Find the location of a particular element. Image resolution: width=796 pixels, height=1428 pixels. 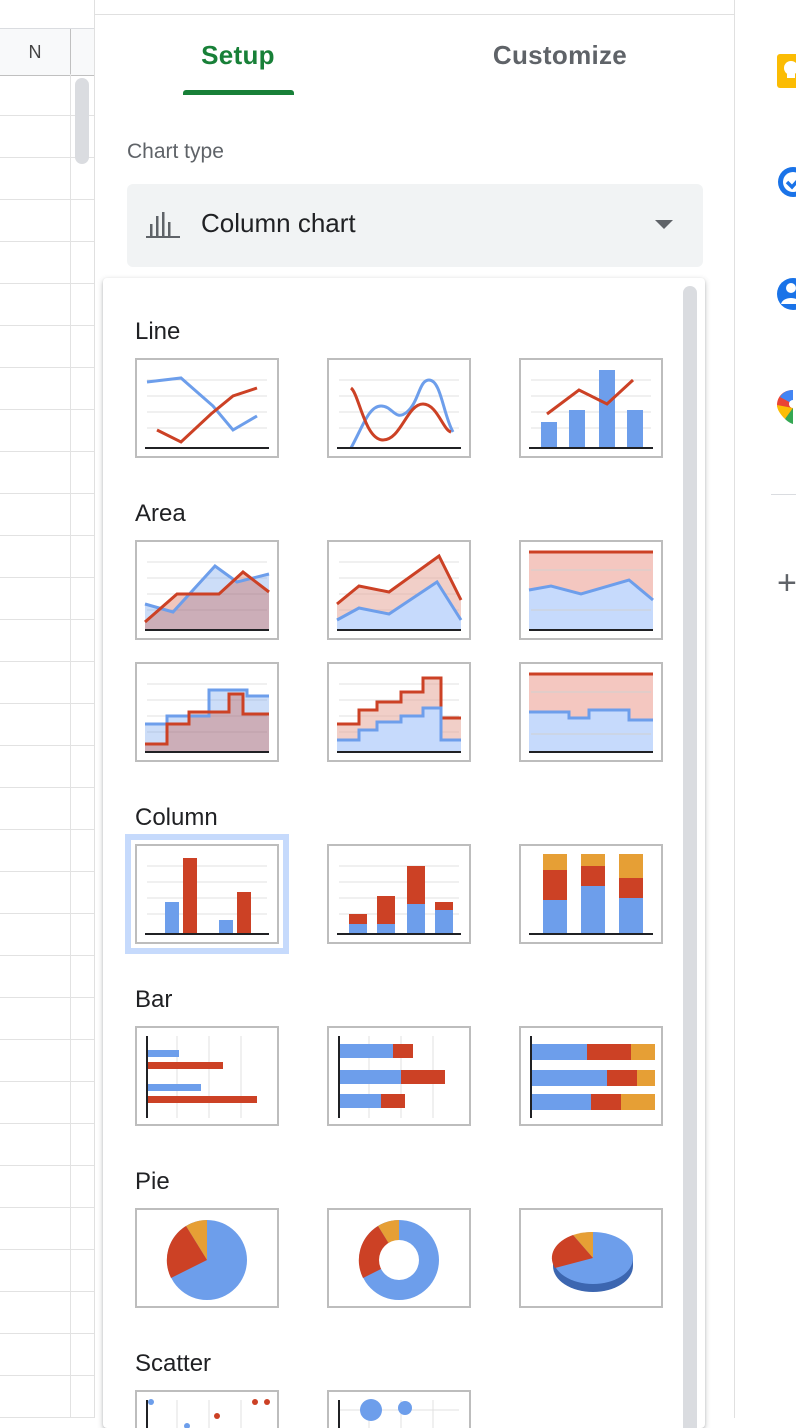

smooth-line-chart-option is located at coordinates (399, 408).